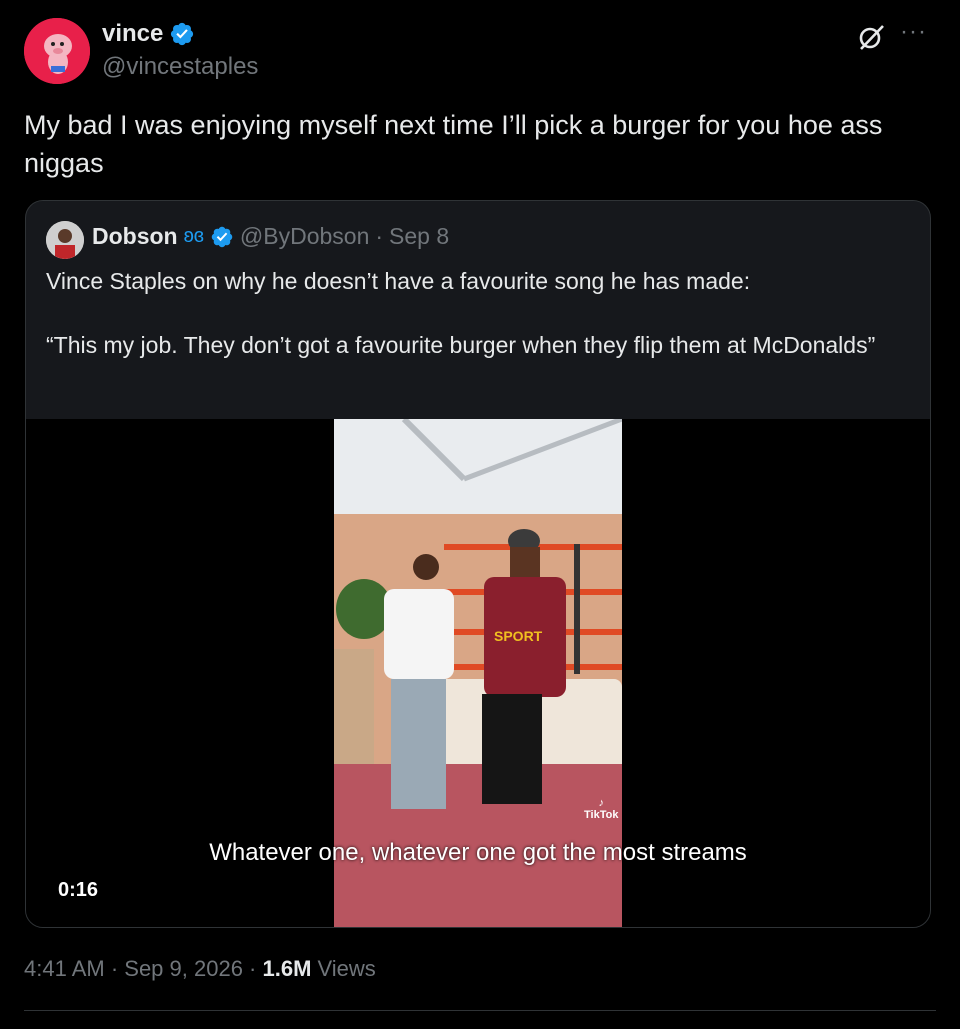 Image resolution: width=960 pixels, height=1029 pixels. I want to click on tiktok-watermark: ♪ TikTok, so click(601, 809).